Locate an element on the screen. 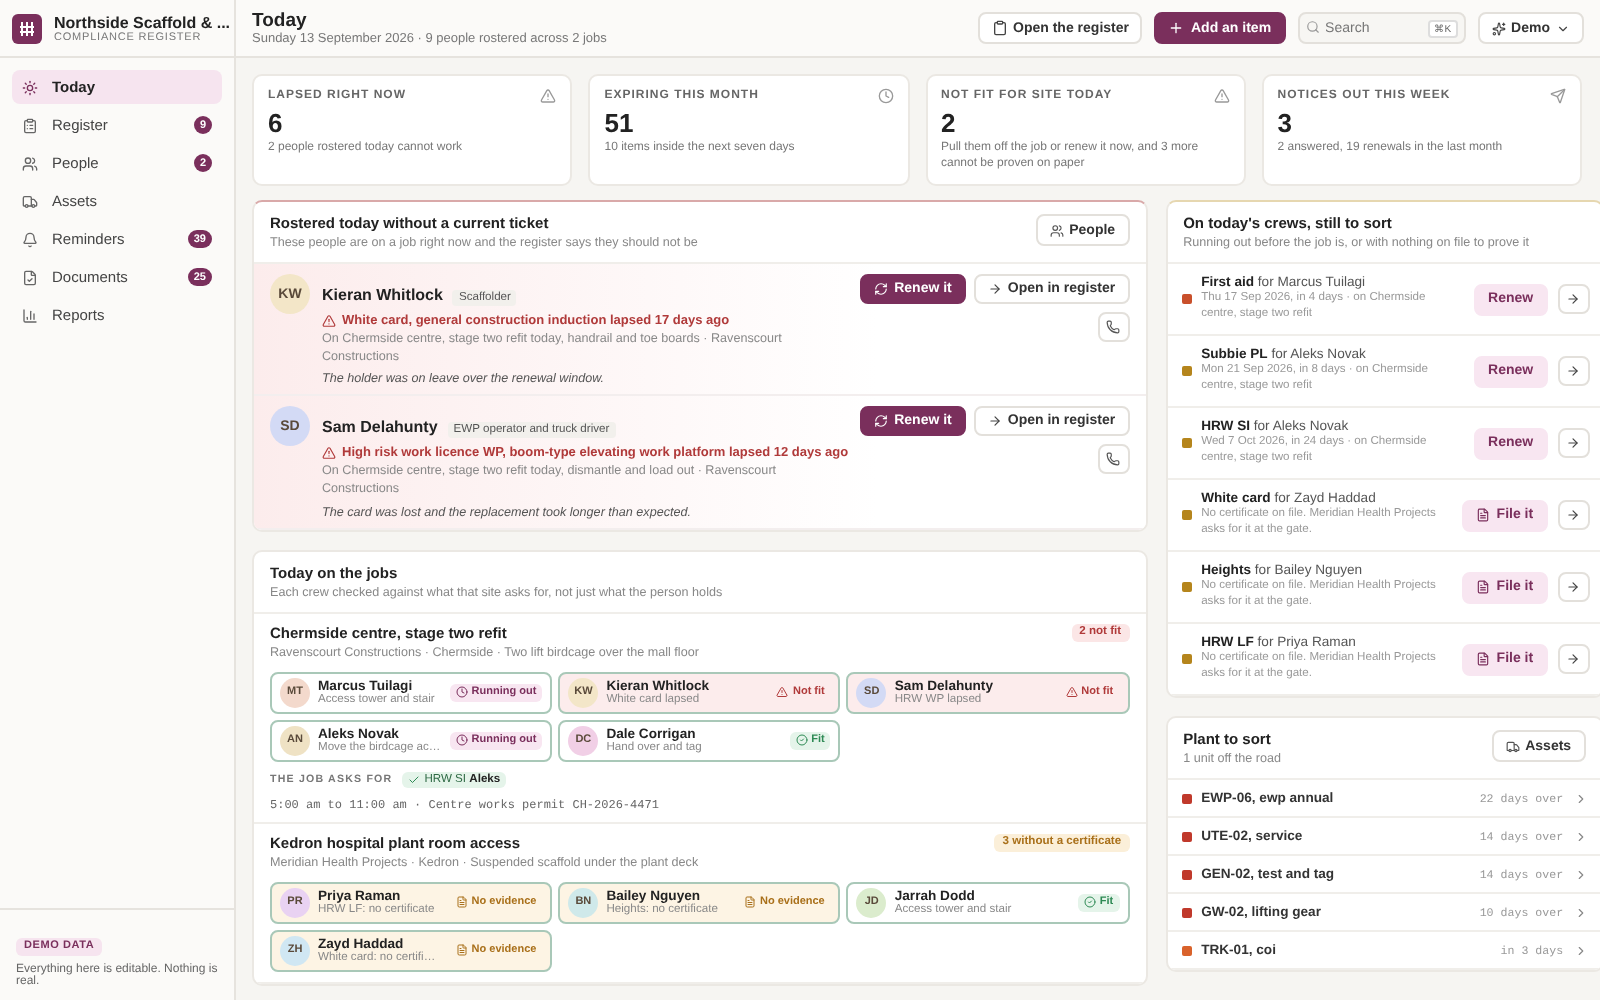 The height and width of the screenshot is (1000, 1600). send-icon is located at coordinates (1558, 96).